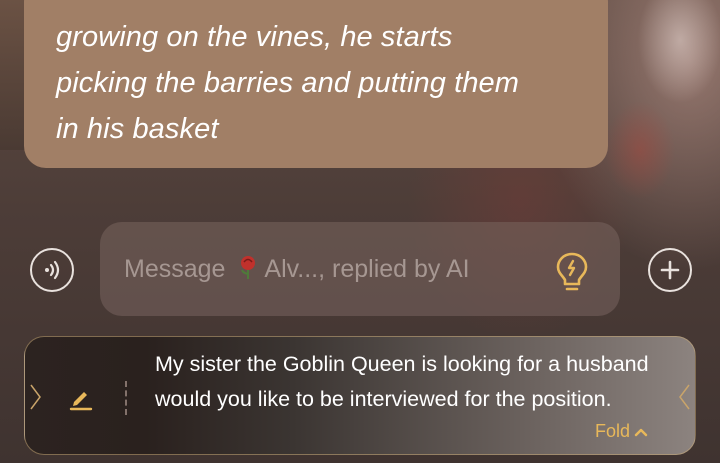 The height and width of the screenshot is (463, 720). What do you see at coordinates (137, 129) in the screenshot?
I see `bubble-line-3: in his basket` at bounding box center [137, 129].